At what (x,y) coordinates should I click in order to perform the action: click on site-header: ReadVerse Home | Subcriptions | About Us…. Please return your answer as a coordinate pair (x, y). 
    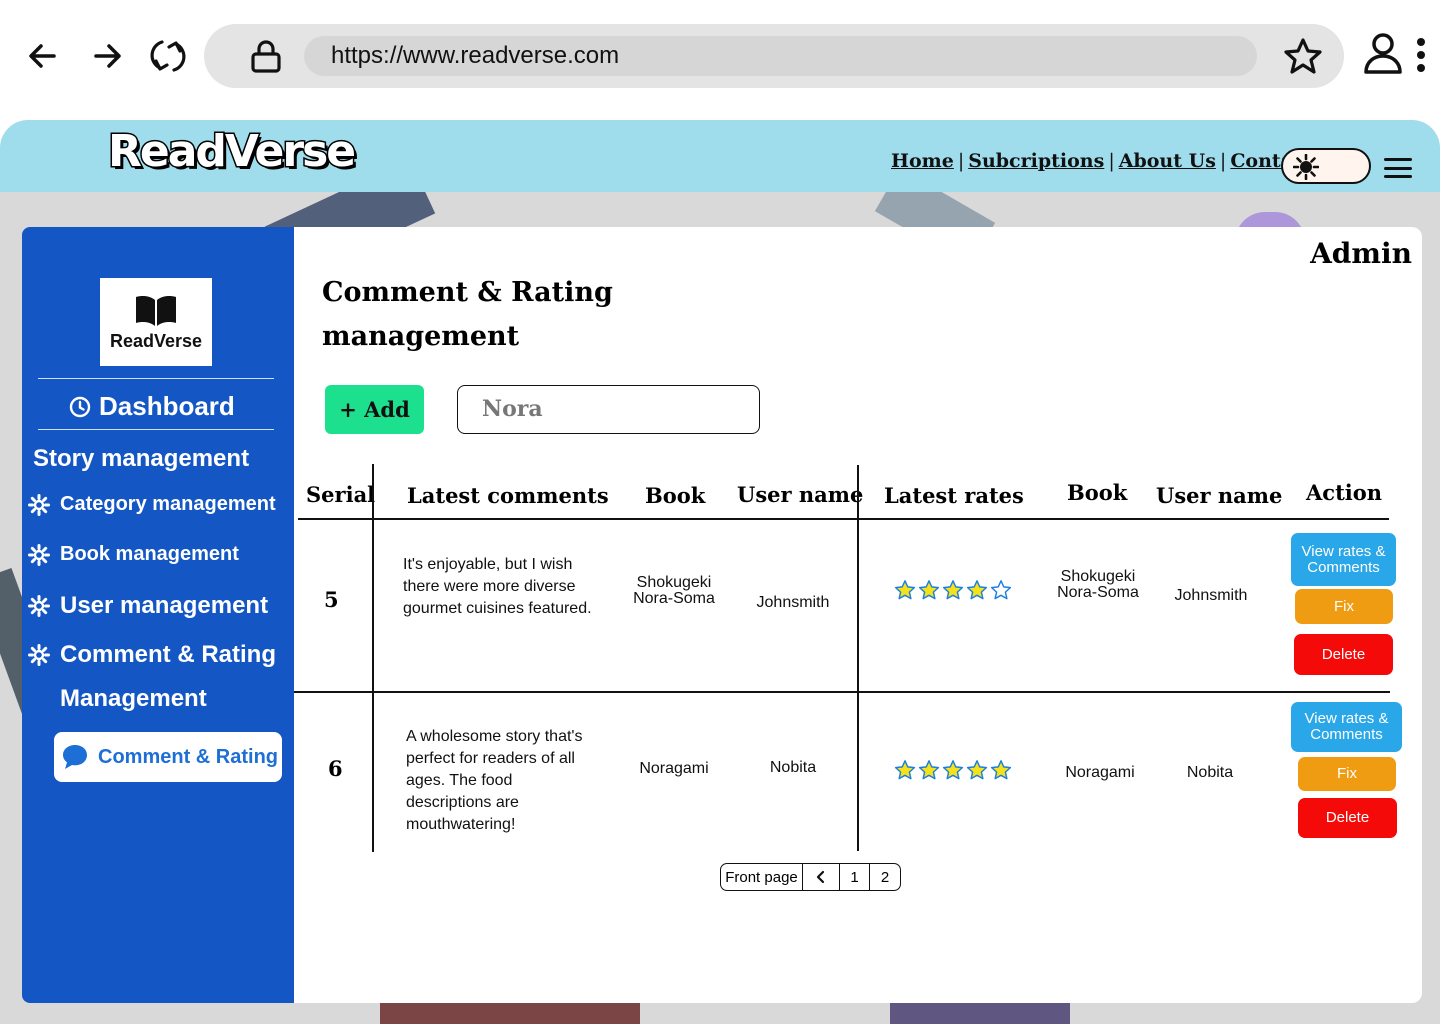
    Looking at the image, I should click on (720, 156).